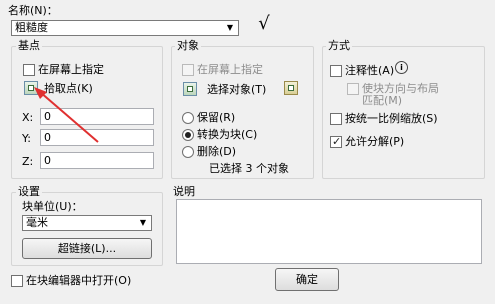 The image size is (495, 304). I want to click on z-coordinate-value: 0, so click(47, 160).